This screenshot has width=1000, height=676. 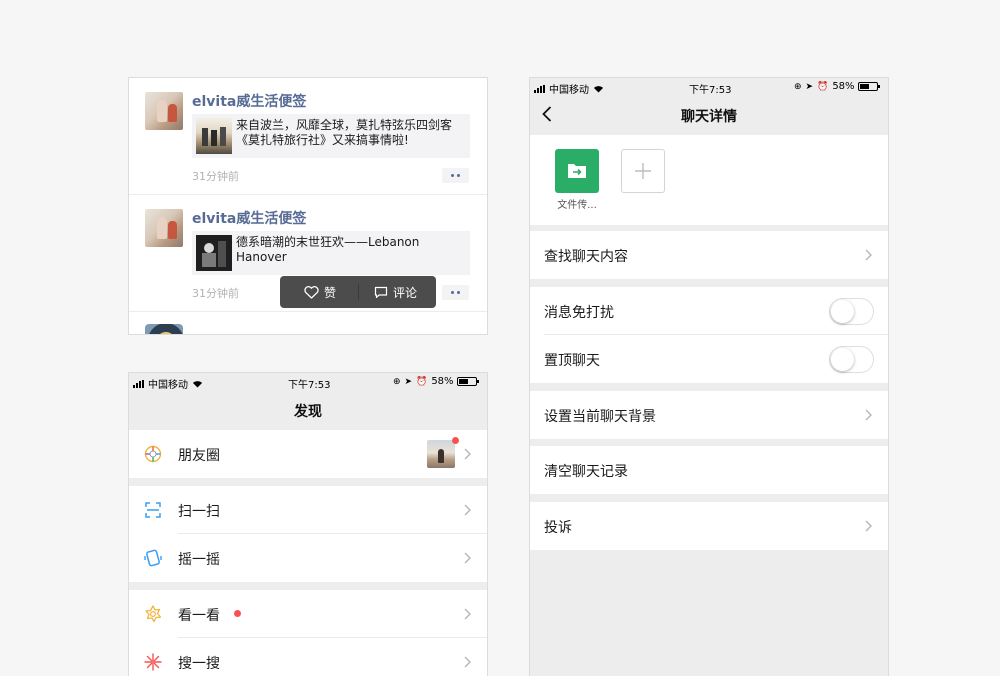 What do you see at coordinates (441, 454) in the screenshot?
I see `moments-preview-thumbnail` at bounding box center [441, 454].